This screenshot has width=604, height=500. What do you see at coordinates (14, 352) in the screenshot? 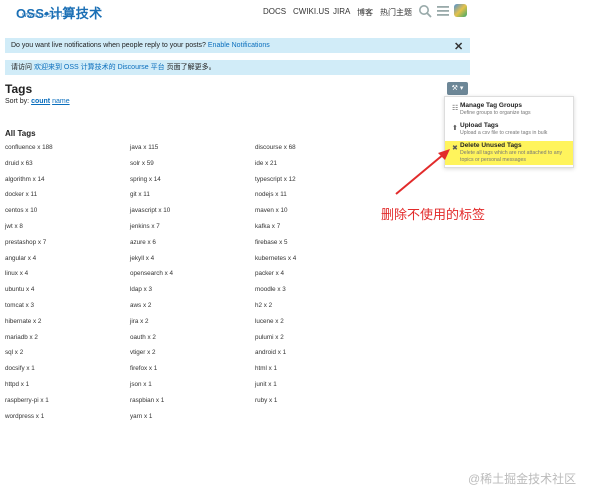
I see `tag-link: sql x 2` at bounding box center [14, 352].